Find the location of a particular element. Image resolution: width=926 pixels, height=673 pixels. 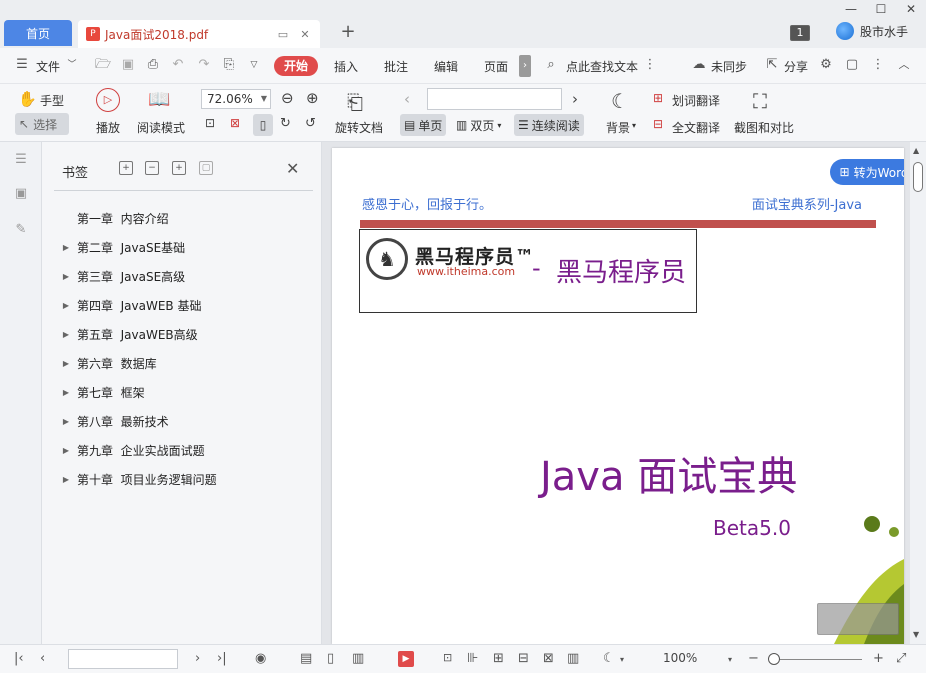

menu-more-arrow: › is located at coordinates (525, 66).